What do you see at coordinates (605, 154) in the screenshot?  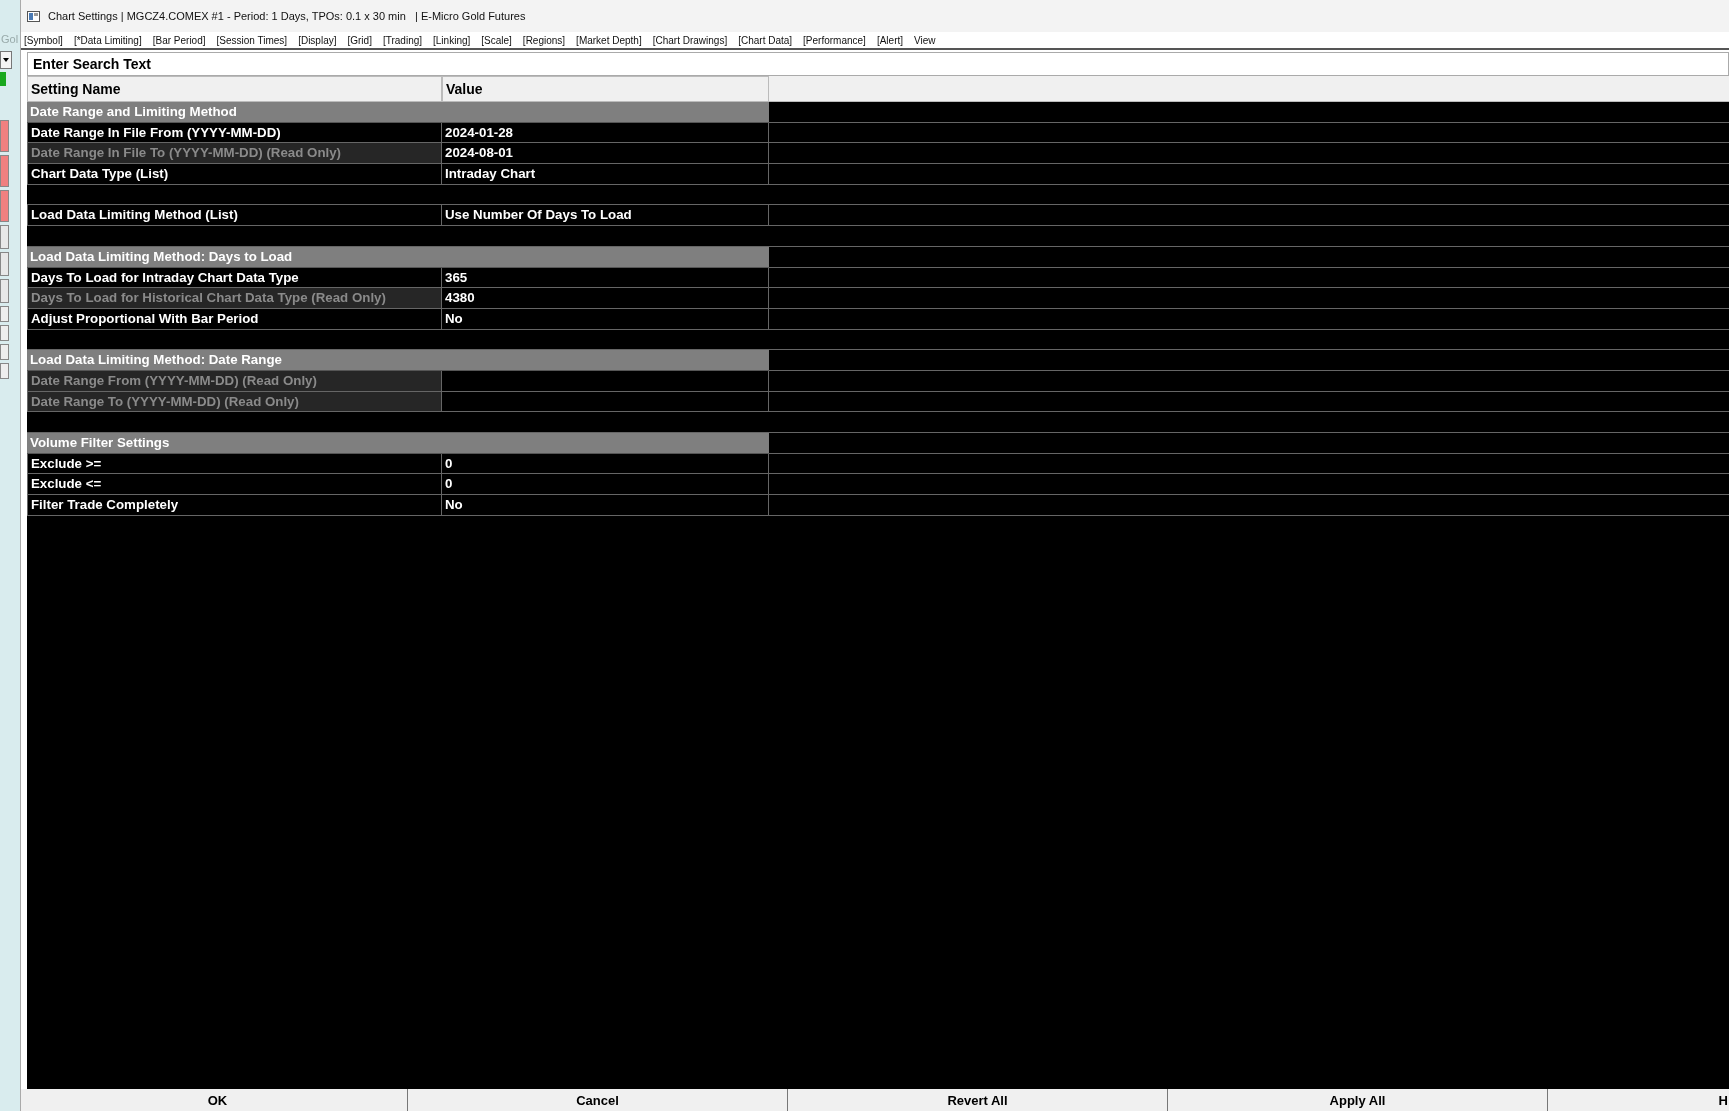 I see `setting-value: 2024-08-01` at bounding box center [605, 154].